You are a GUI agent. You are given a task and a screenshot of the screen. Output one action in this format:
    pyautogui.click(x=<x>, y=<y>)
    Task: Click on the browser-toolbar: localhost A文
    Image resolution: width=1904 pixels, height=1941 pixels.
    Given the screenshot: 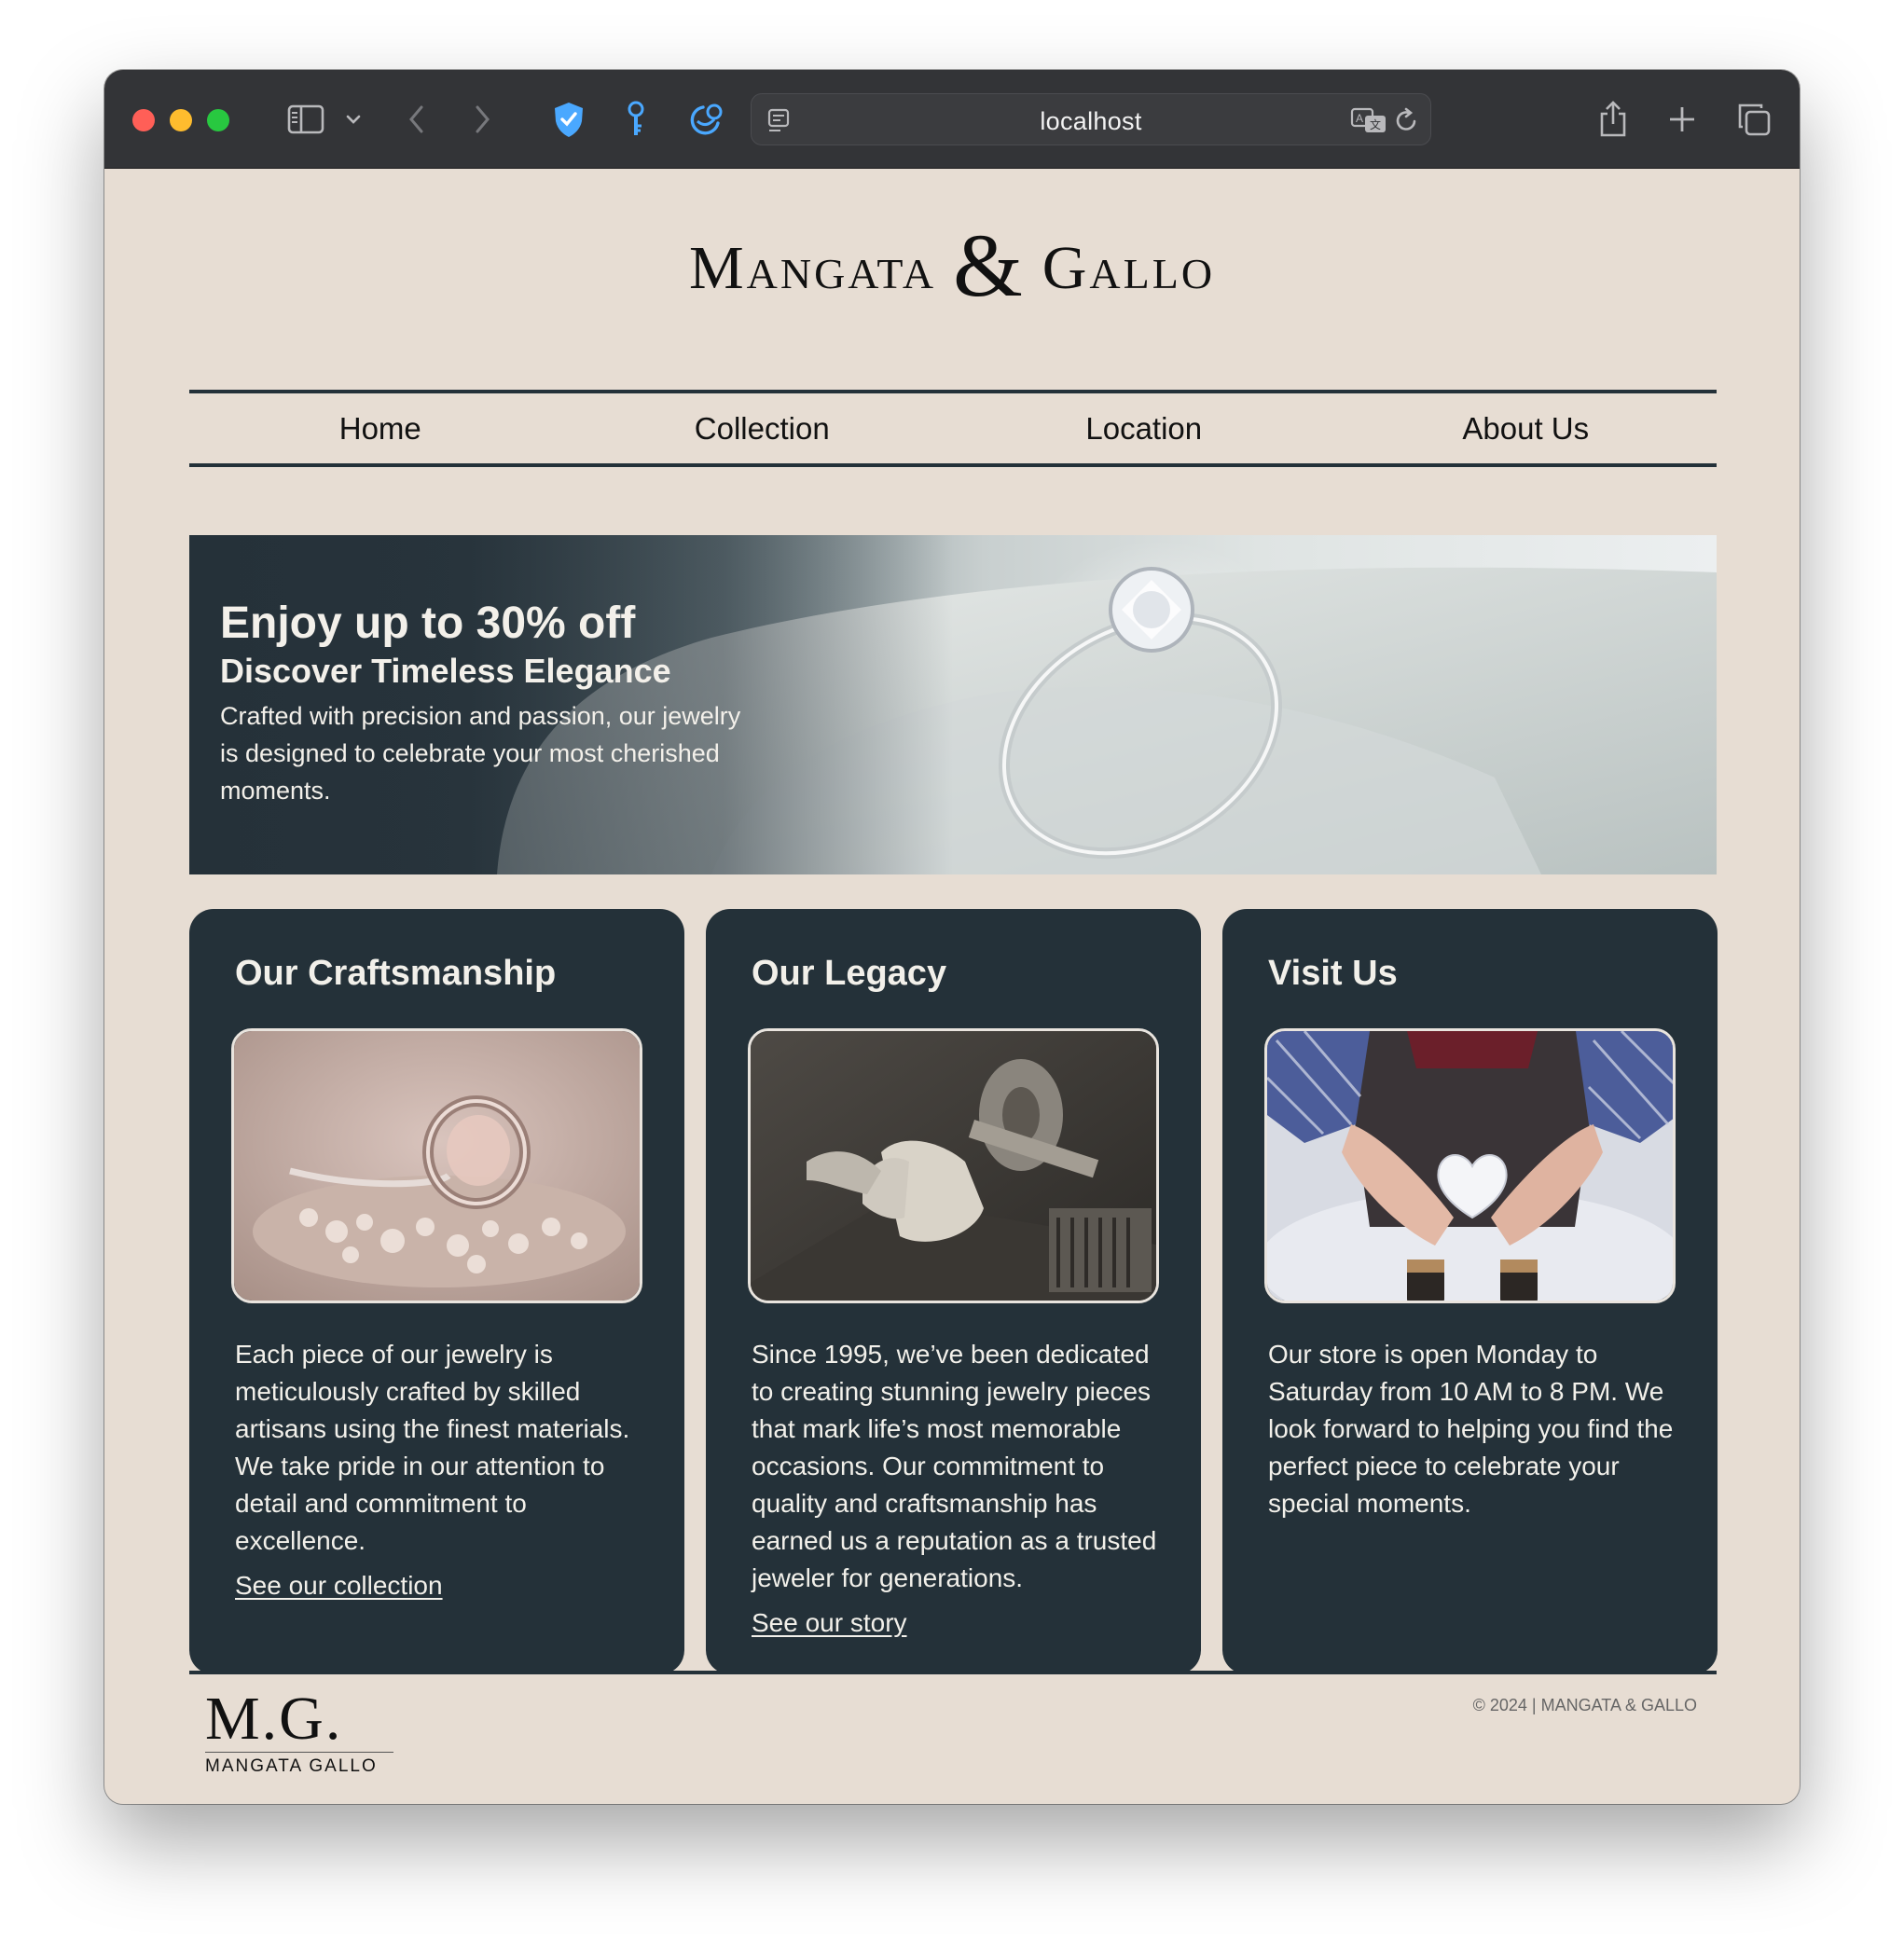 What is the action you would take?
    pyautogui.click(x=952, y=119)
    